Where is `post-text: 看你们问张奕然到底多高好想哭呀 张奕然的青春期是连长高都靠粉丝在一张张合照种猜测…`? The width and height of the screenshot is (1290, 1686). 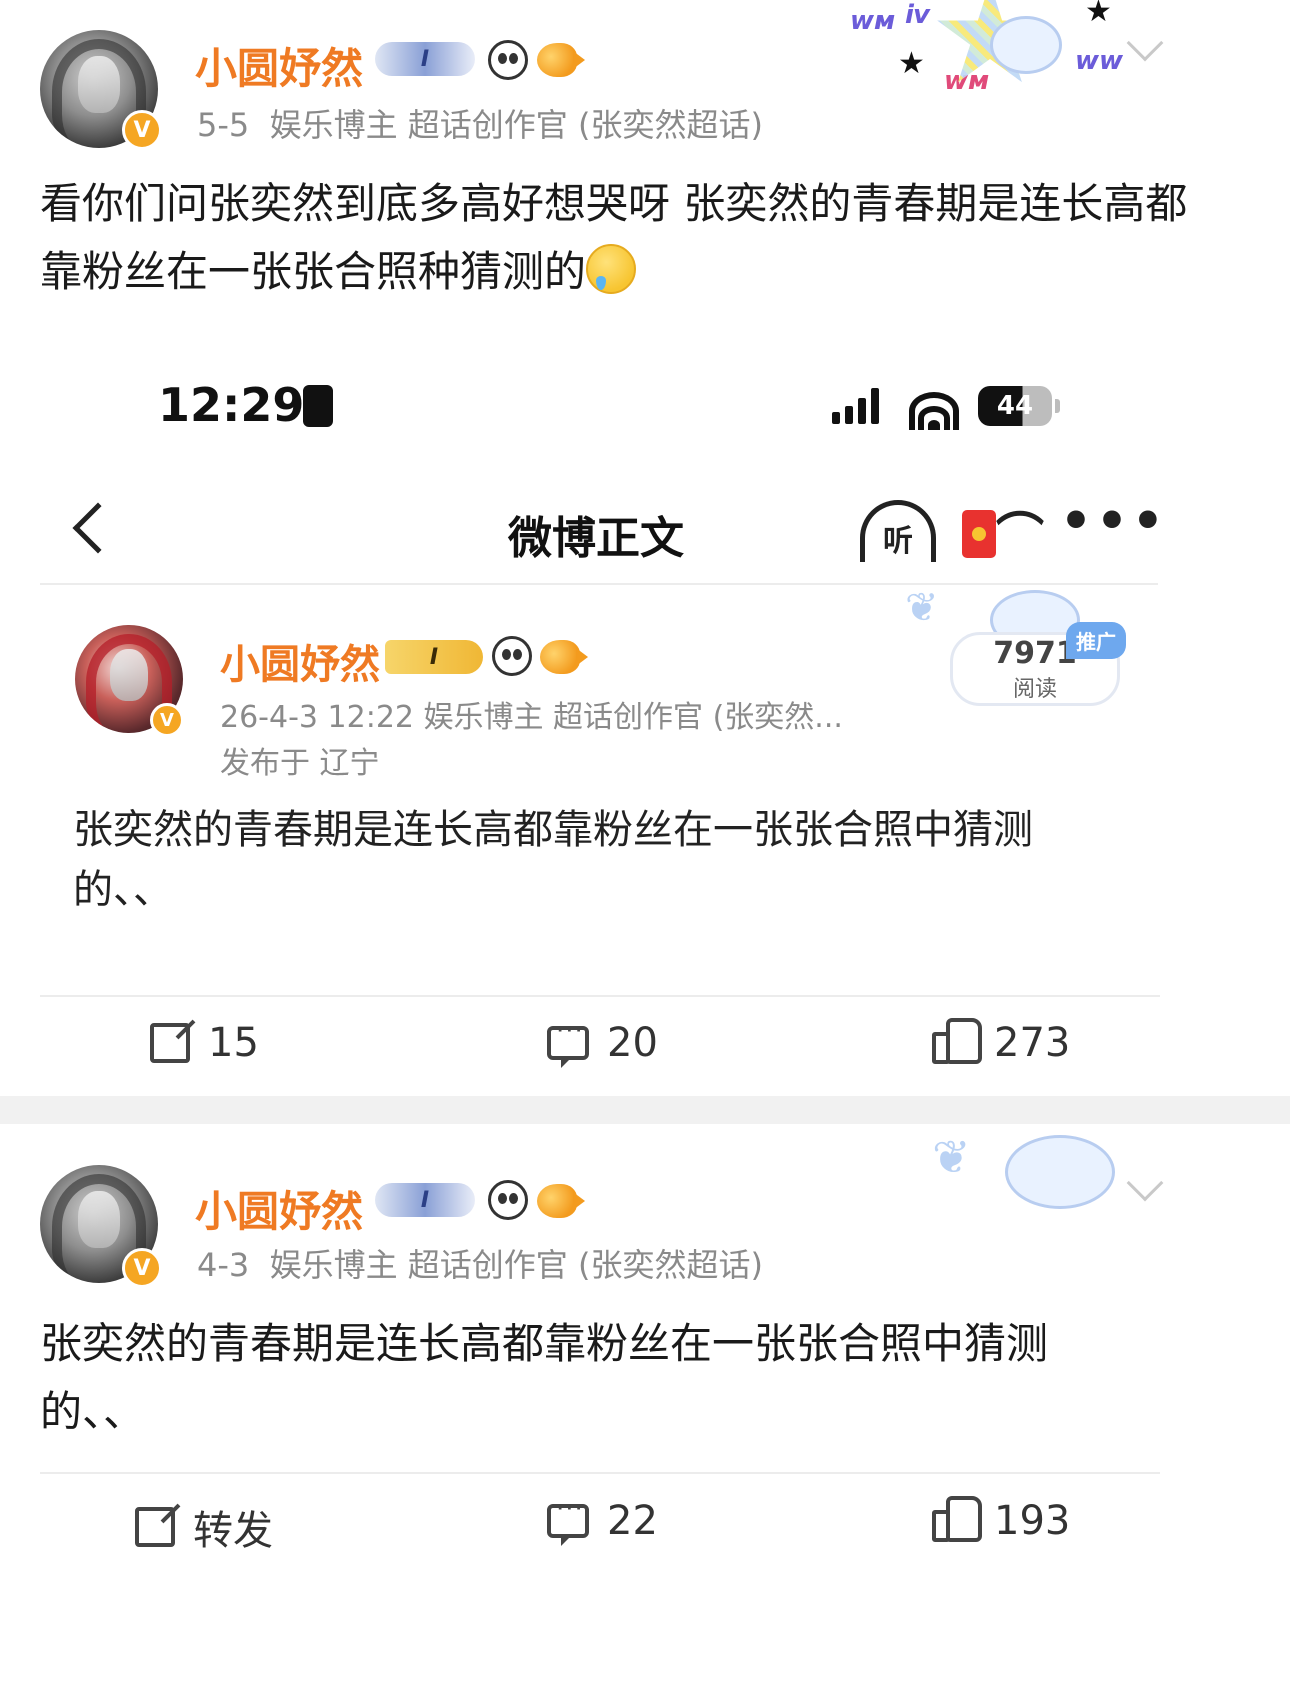 post-text: 看你们问张奕然到底多高好想哭呀 张奕然的青春期是连长高都靠粉丝在一张张合照种猜测… is located at coordinates (614, 237).